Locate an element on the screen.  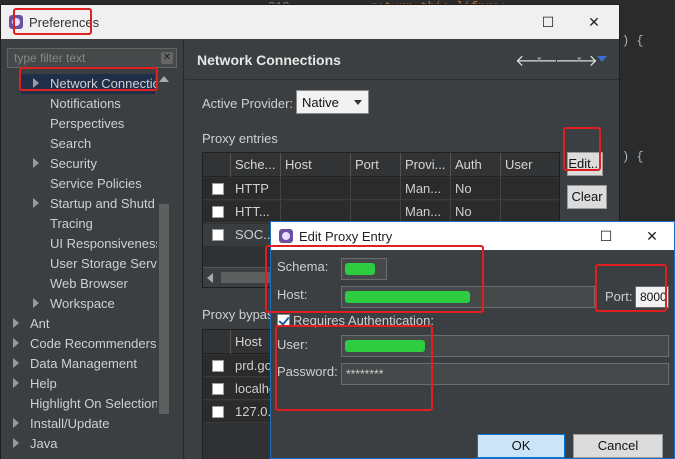
user-label: User: is located at coordinates (293, 344).